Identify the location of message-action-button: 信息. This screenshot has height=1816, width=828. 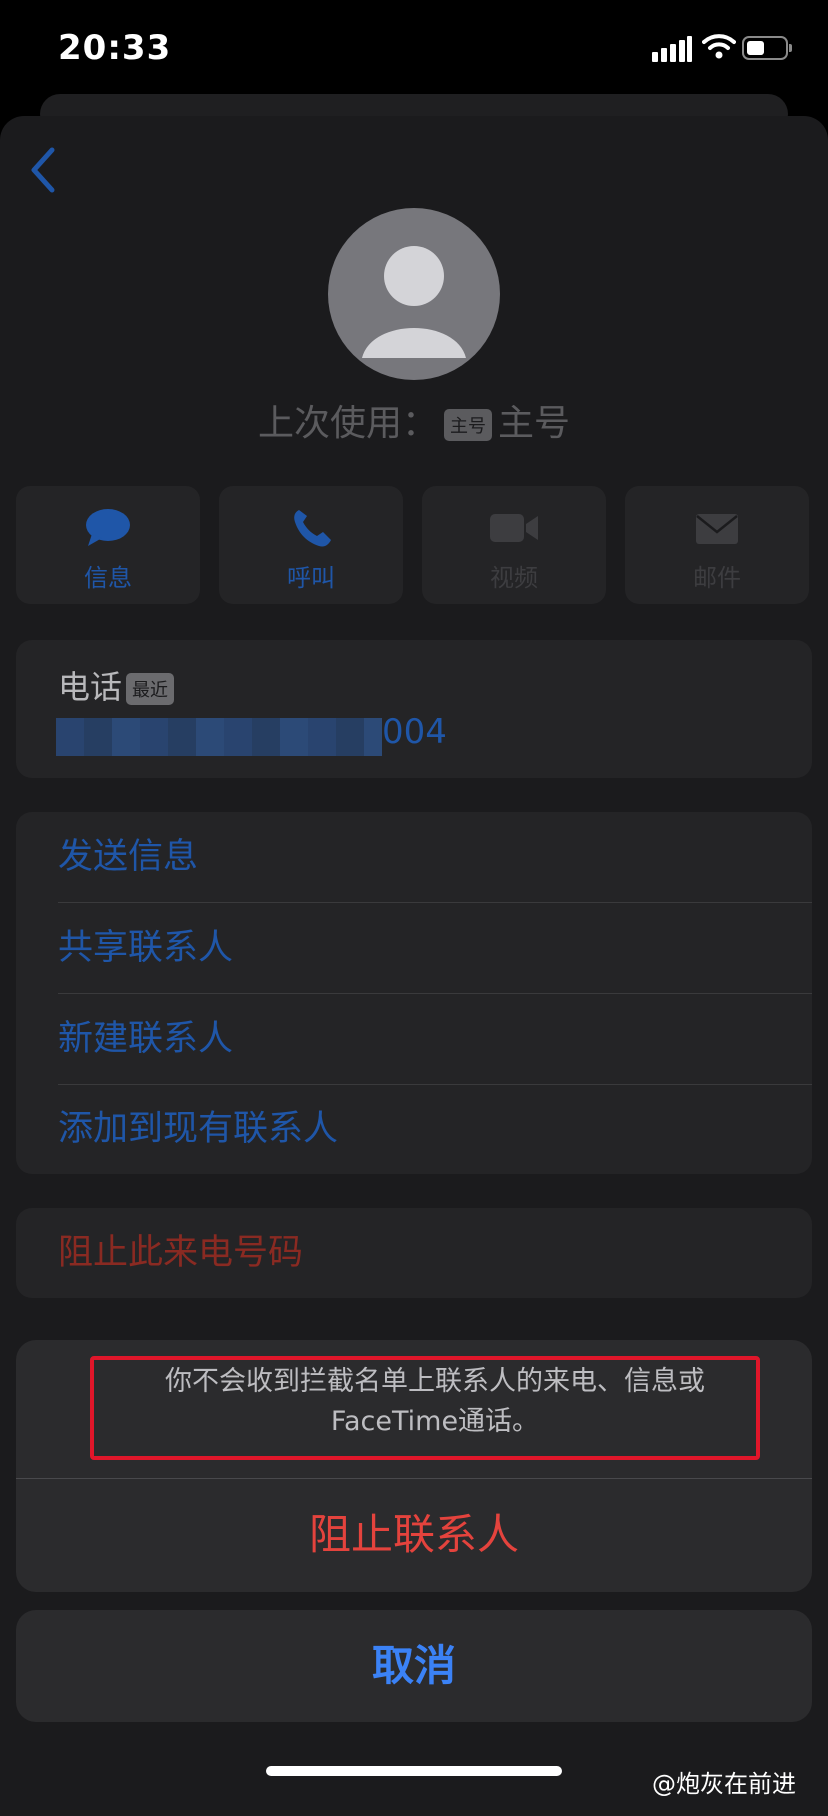
(108, 545).